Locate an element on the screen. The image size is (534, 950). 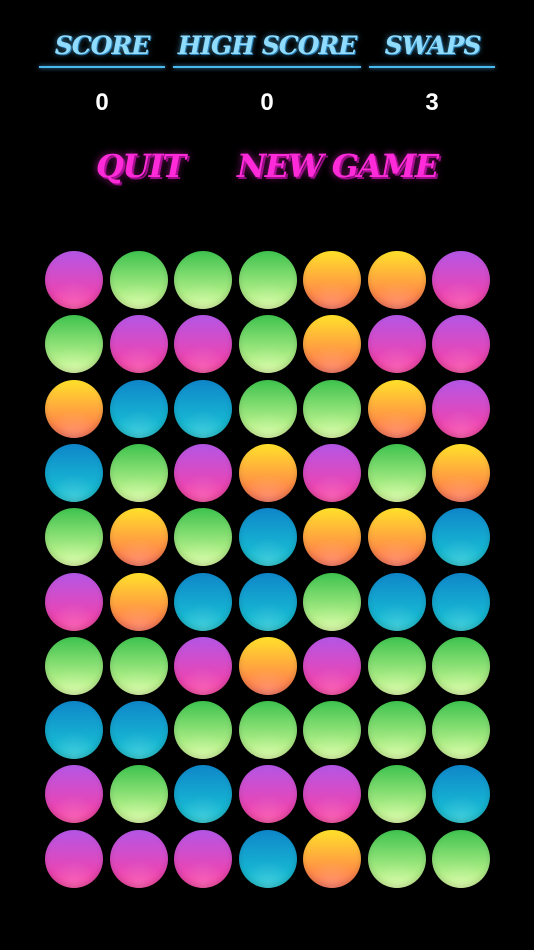
quit-button: QUIT is located at coordinates (141, 166).